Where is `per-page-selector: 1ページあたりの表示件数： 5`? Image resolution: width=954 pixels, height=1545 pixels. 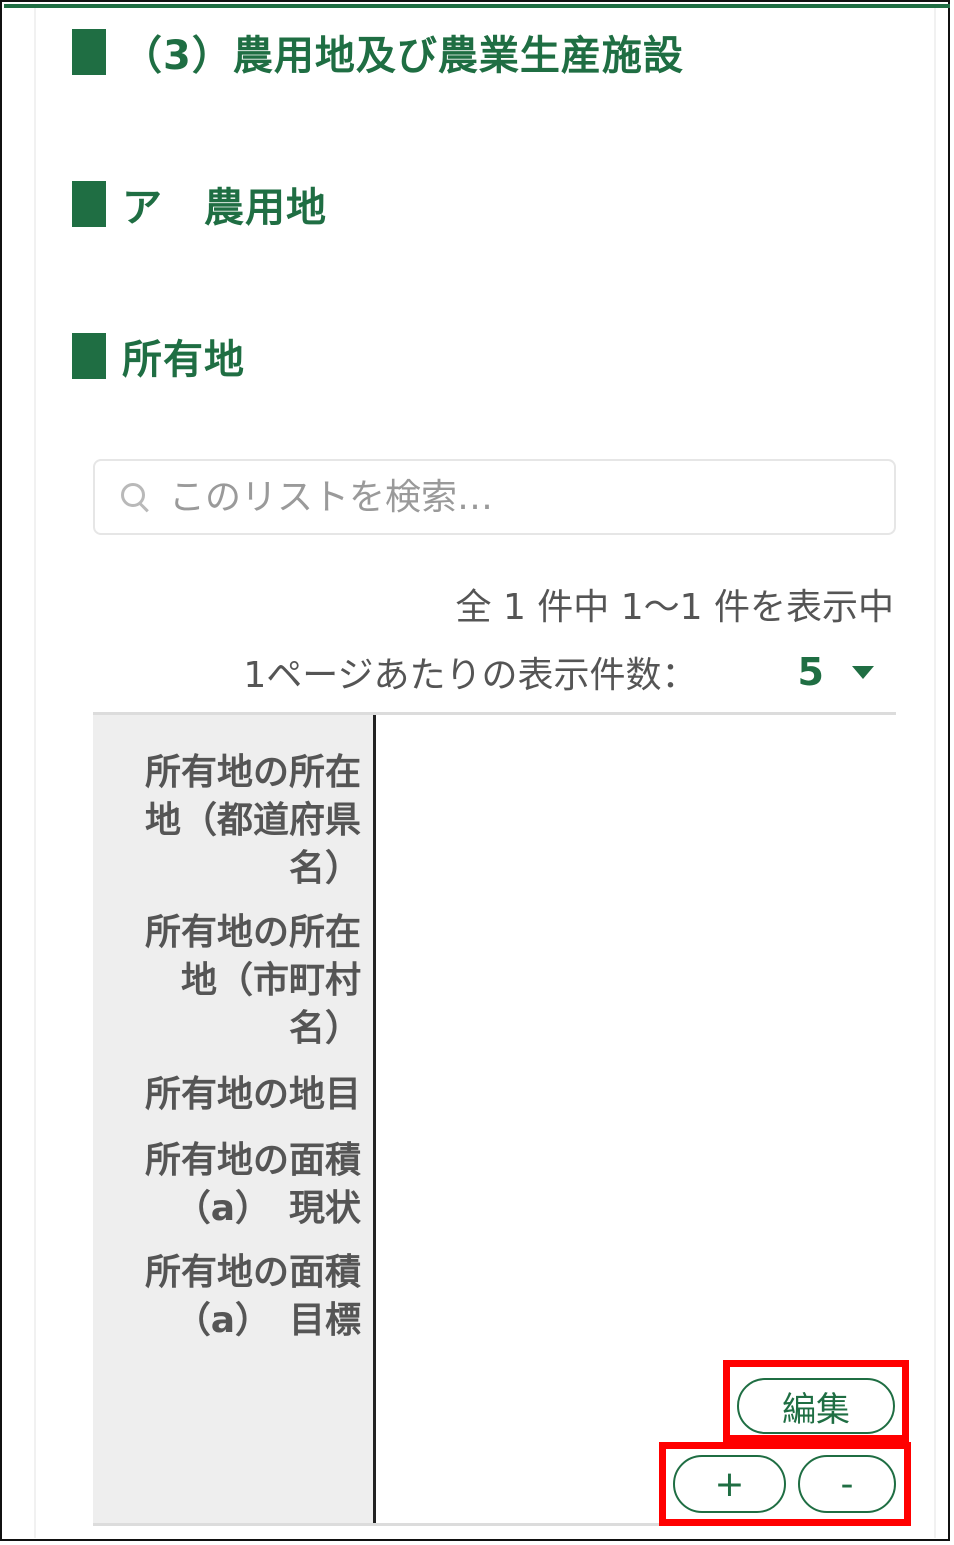 per-page-selector: 1ページあたりの表示件数： 5 is located at coordinates (558, 672).